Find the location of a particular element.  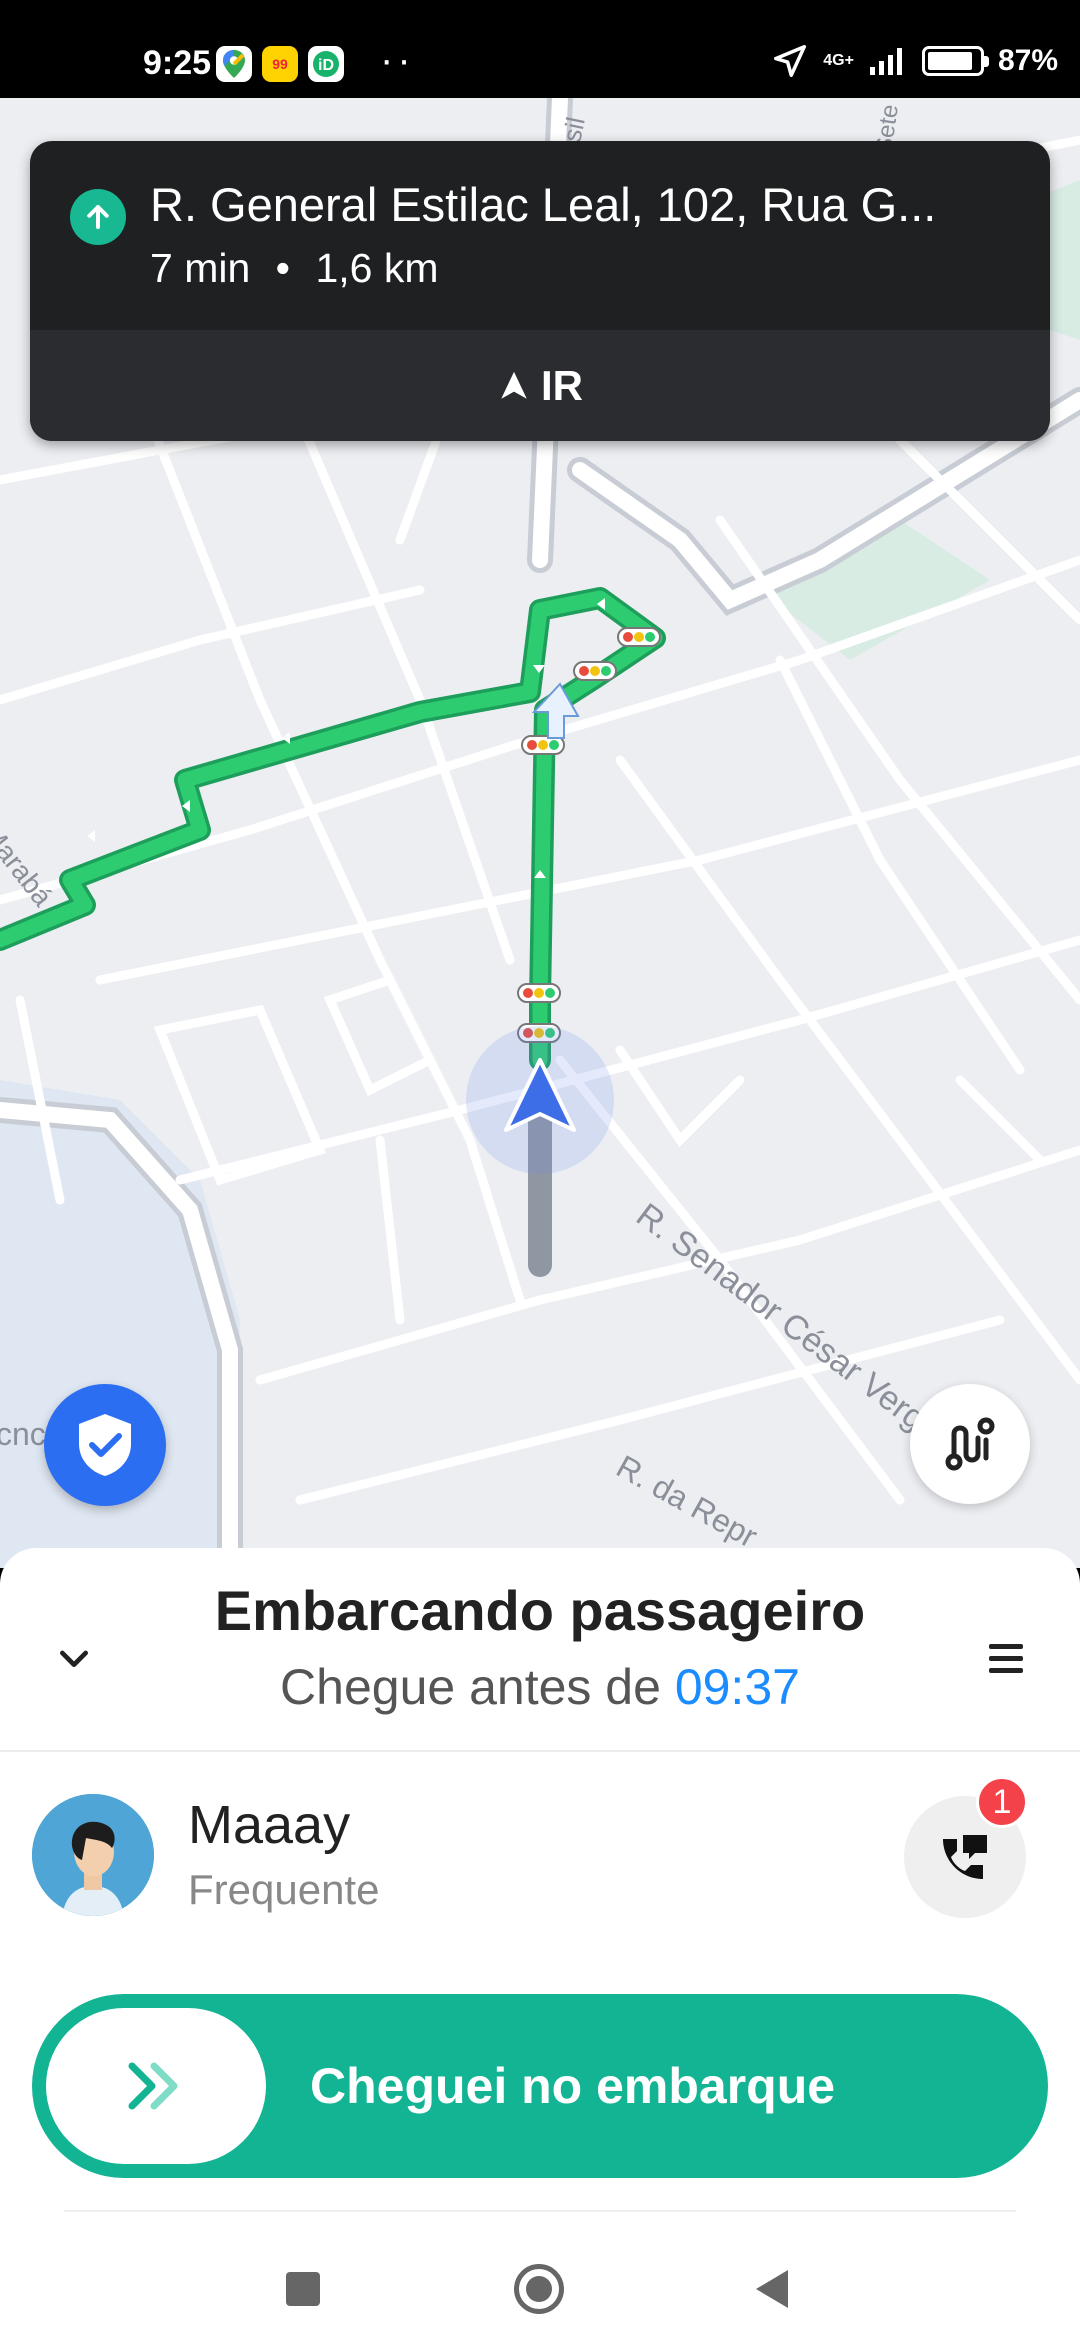

network-label: 4G+ is located at coordinates (838, 60).